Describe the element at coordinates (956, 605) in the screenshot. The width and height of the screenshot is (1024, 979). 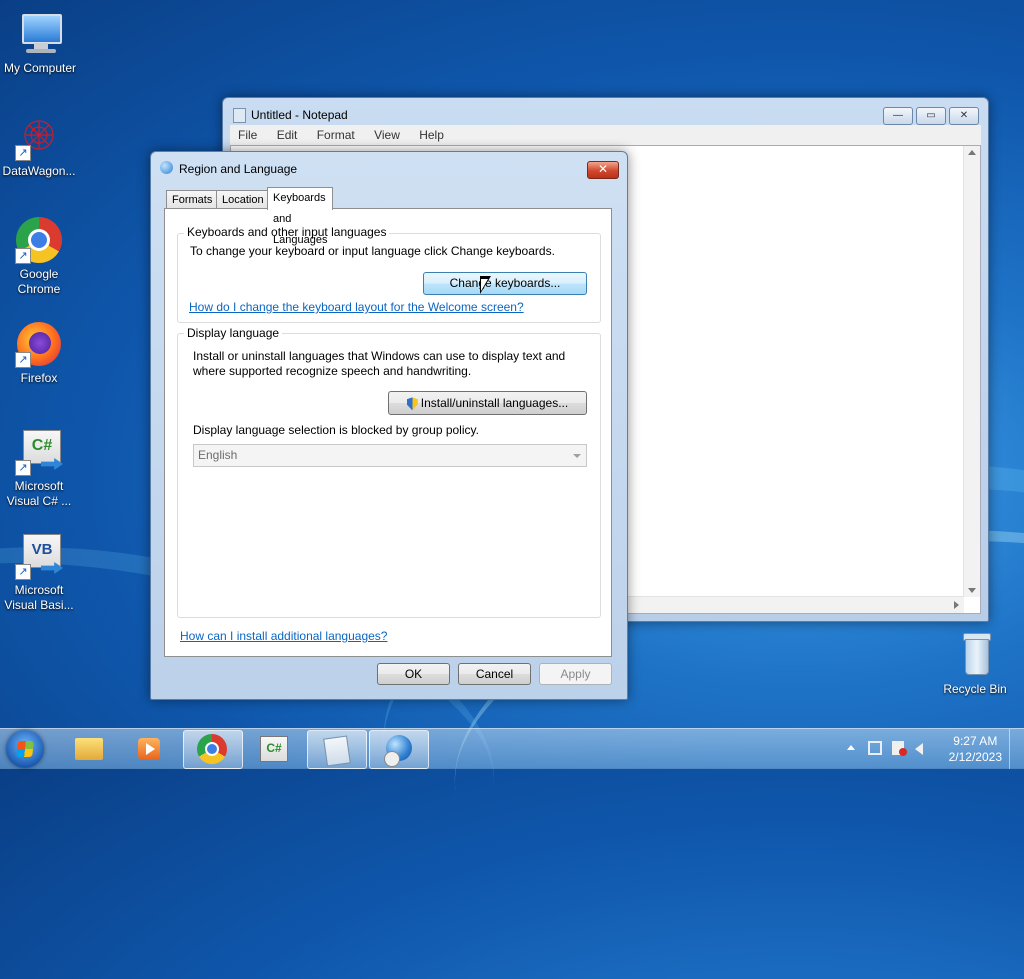
I see `scroll-right-icon` at that location.